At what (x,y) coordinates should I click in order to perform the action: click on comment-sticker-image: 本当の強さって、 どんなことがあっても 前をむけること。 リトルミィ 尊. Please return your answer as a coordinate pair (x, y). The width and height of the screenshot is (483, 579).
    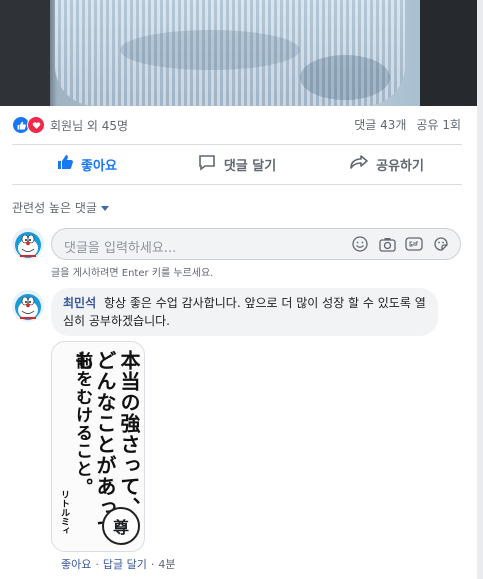
    Looking at the image, I should click on (98, 446).